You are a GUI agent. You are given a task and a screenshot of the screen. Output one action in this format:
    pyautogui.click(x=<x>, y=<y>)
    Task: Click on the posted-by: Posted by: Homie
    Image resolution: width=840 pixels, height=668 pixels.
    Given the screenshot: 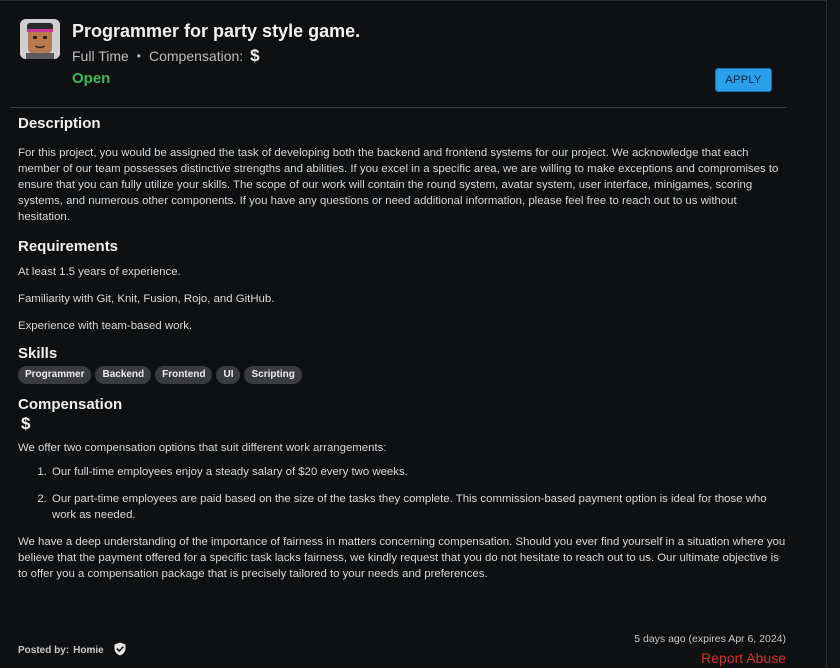 What is the action you would take?
    pyautogui.click(x=72, y=650)
    